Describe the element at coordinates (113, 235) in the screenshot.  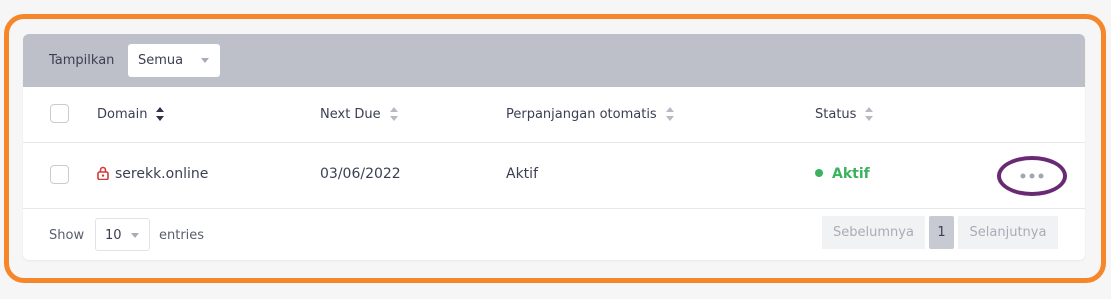
I see `page-size-value: 10` at that location.